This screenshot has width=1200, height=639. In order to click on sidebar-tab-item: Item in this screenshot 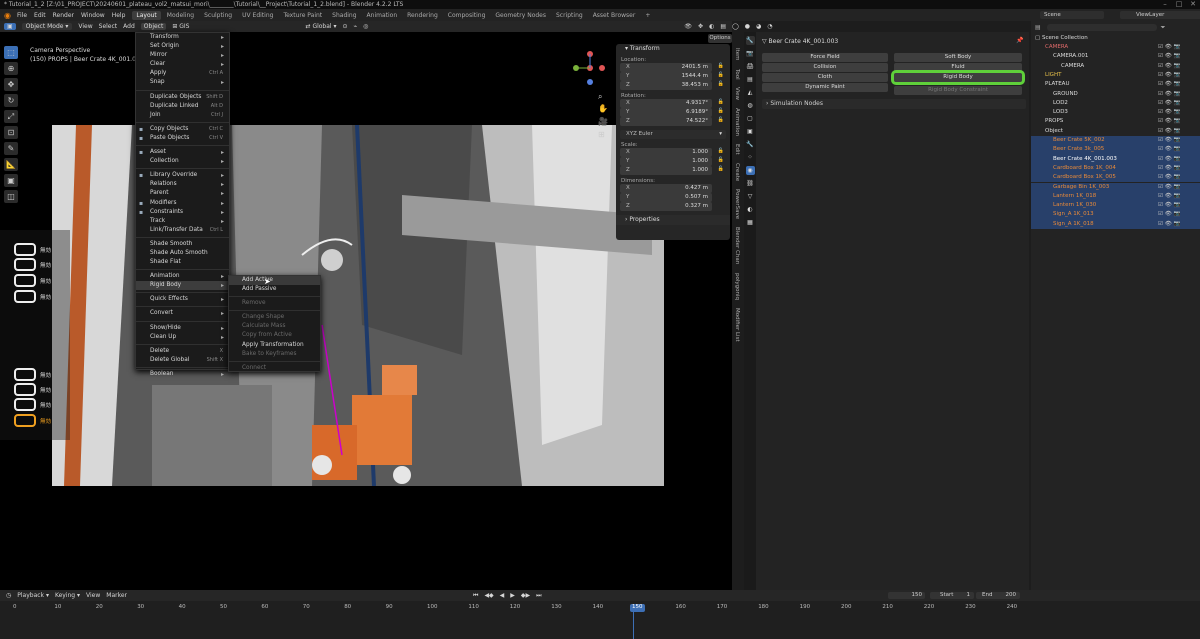, I will do `click(737, 54)`.